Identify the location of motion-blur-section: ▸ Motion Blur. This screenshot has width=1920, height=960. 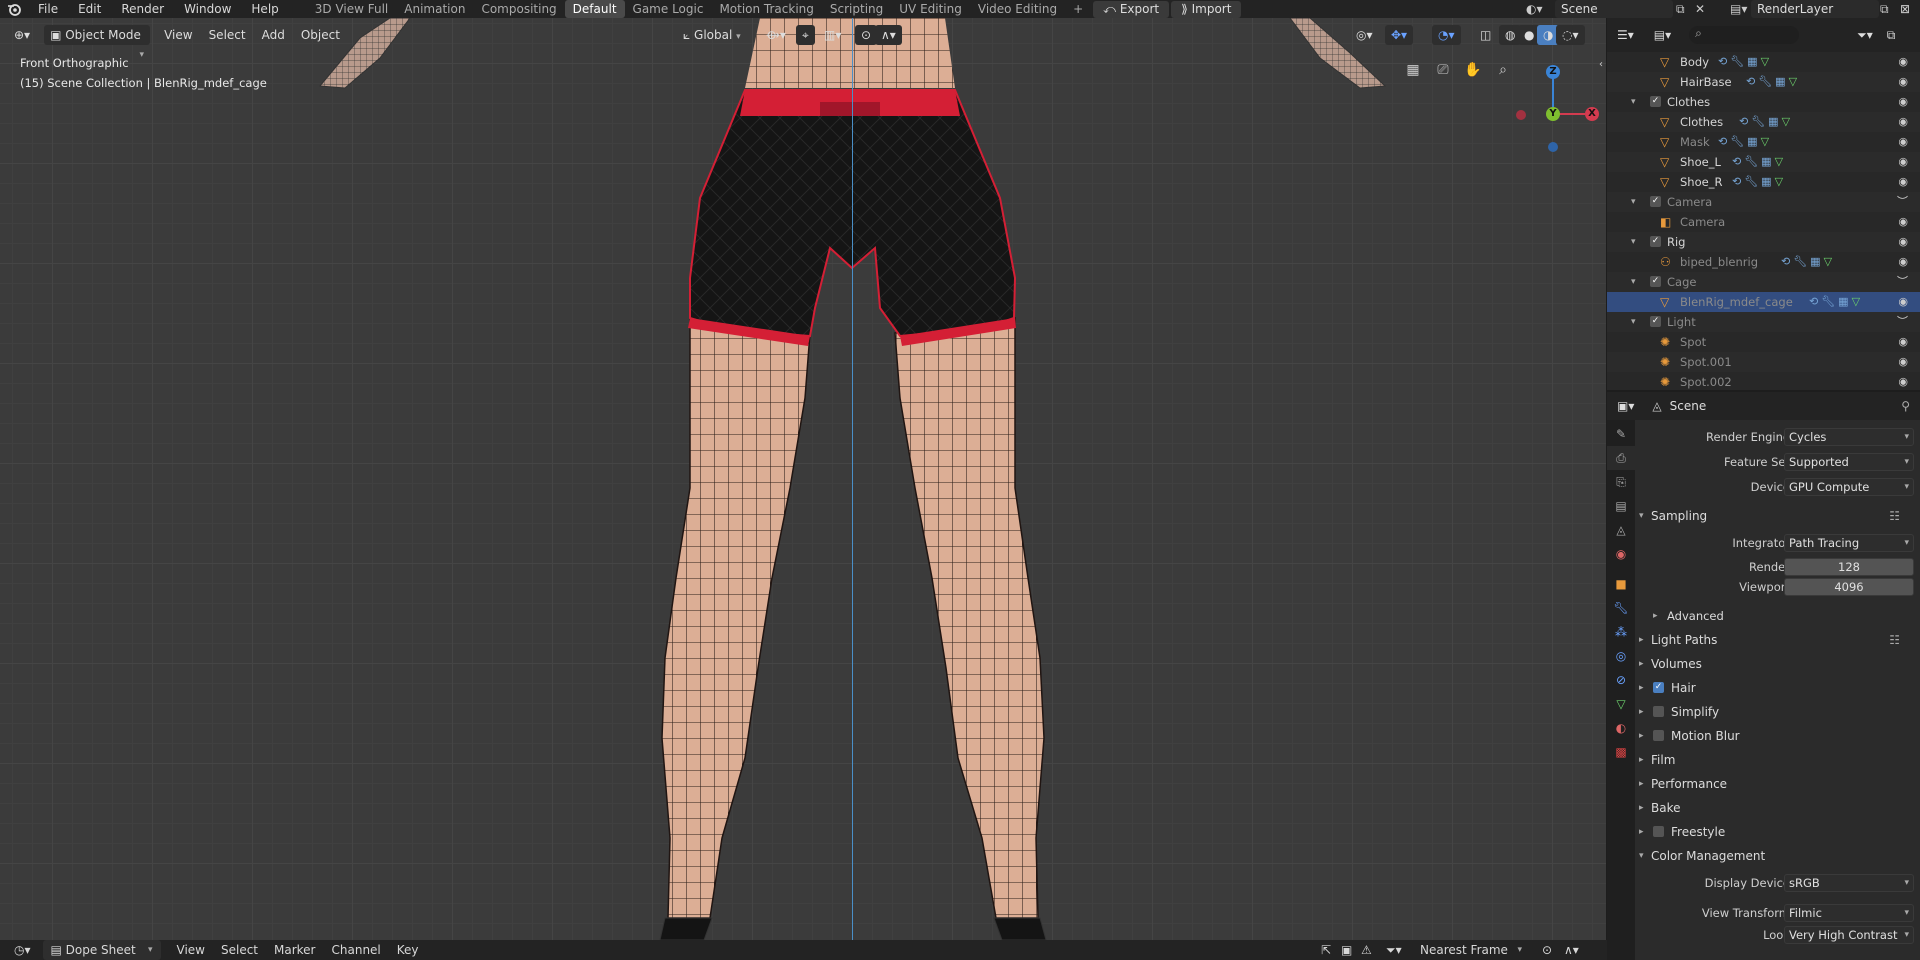
(1777, 736).